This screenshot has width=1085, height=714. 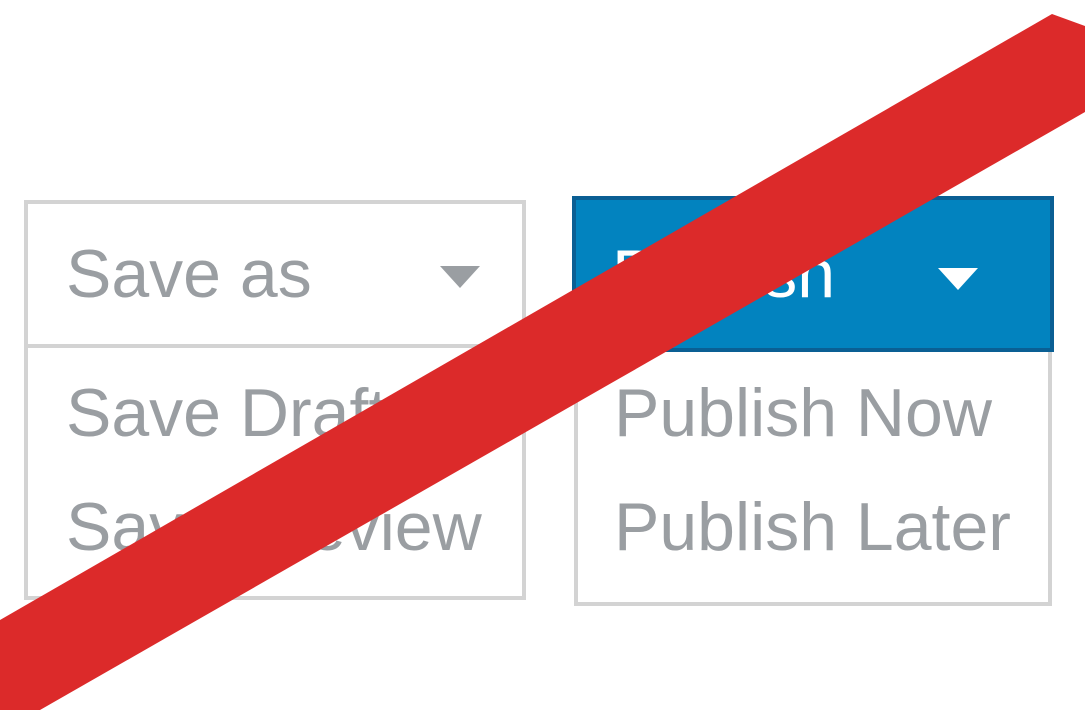 What do you see at coordinates (831, 413) in the screenshot?
I see `menu-item-publish-now: Publish Now` at bounding box center [831, 413].